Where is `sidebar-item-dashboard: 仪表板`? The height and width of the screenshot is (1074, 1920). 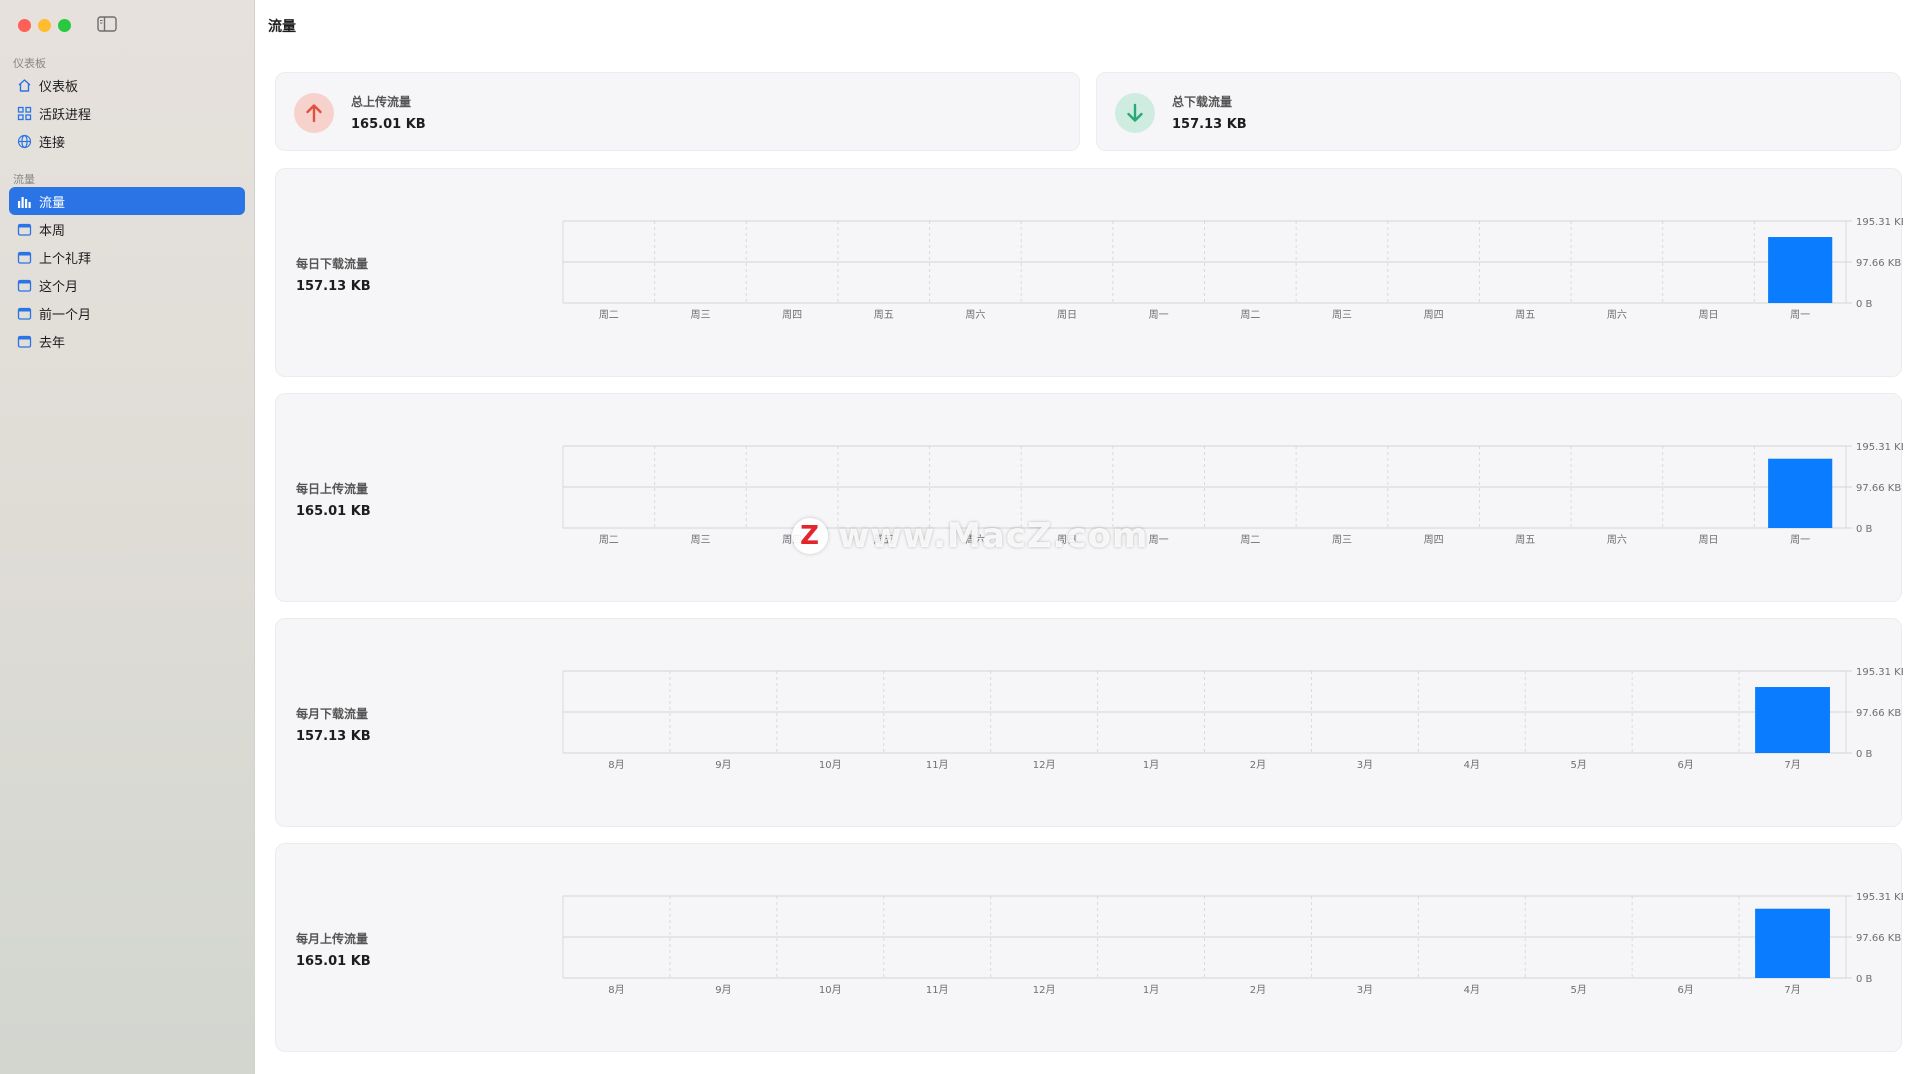
sidebar-item-dashboard: 仪表板 is located at coordinates (127, 85).